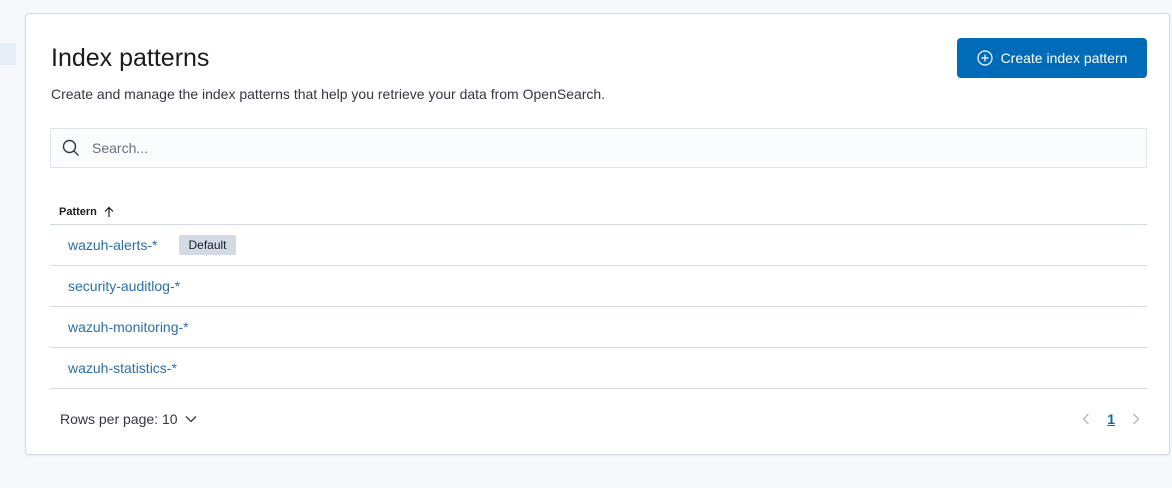 The image size is (1172, 488). What do you see at coordinates (1064, 58) in the screenshot?
I see `create-index-pattern-label: Create index pattern` at bounding box center [1064, 58].